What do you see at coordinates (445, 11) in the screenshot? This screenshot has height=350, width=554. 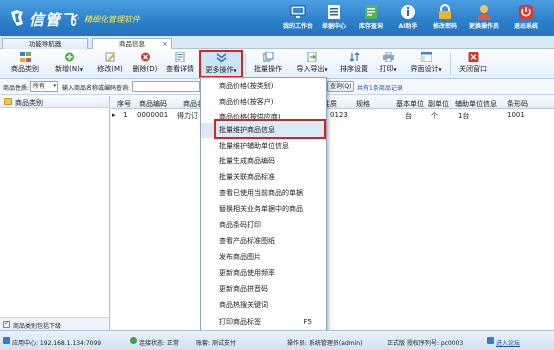 I see `lock-icon` at bounding box center [445, 11].